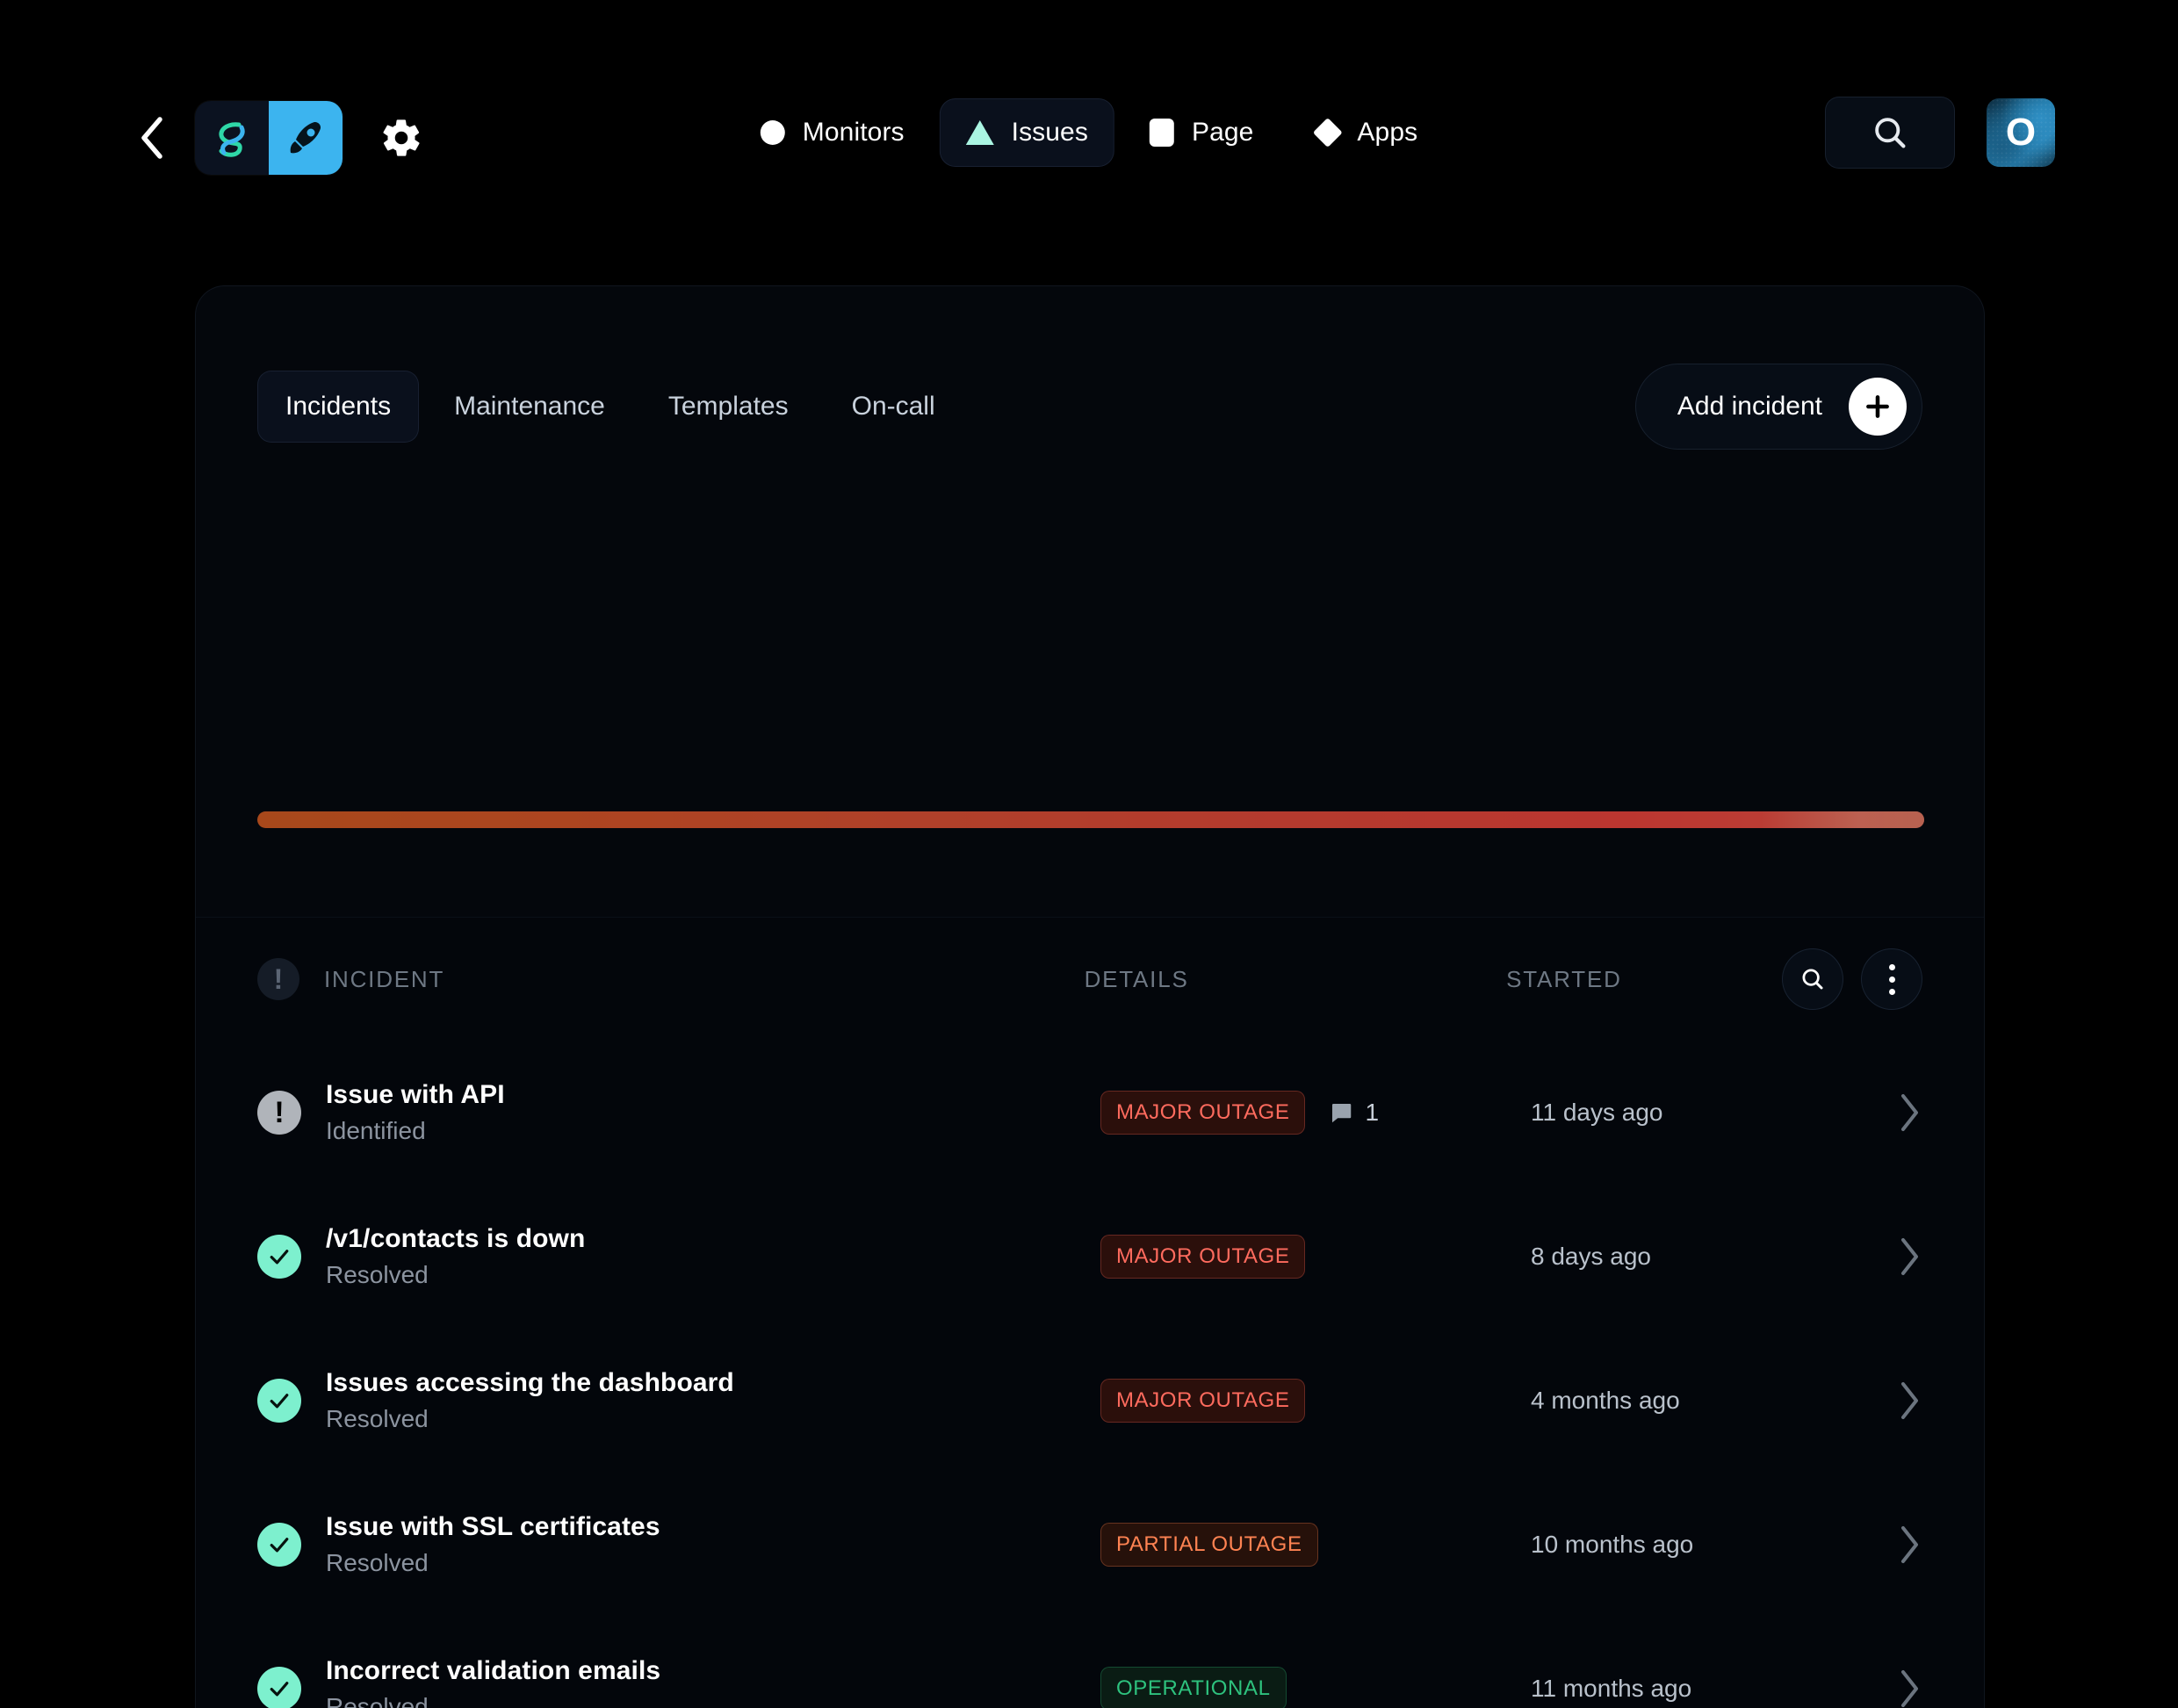 The width and height of the screenshot is (2178, 1708). What do you see at coordinates (1315, 1687) in the screenshot?
I see `row-details-cell: OPERATIONAL` at bounding box center [1315, 1687].